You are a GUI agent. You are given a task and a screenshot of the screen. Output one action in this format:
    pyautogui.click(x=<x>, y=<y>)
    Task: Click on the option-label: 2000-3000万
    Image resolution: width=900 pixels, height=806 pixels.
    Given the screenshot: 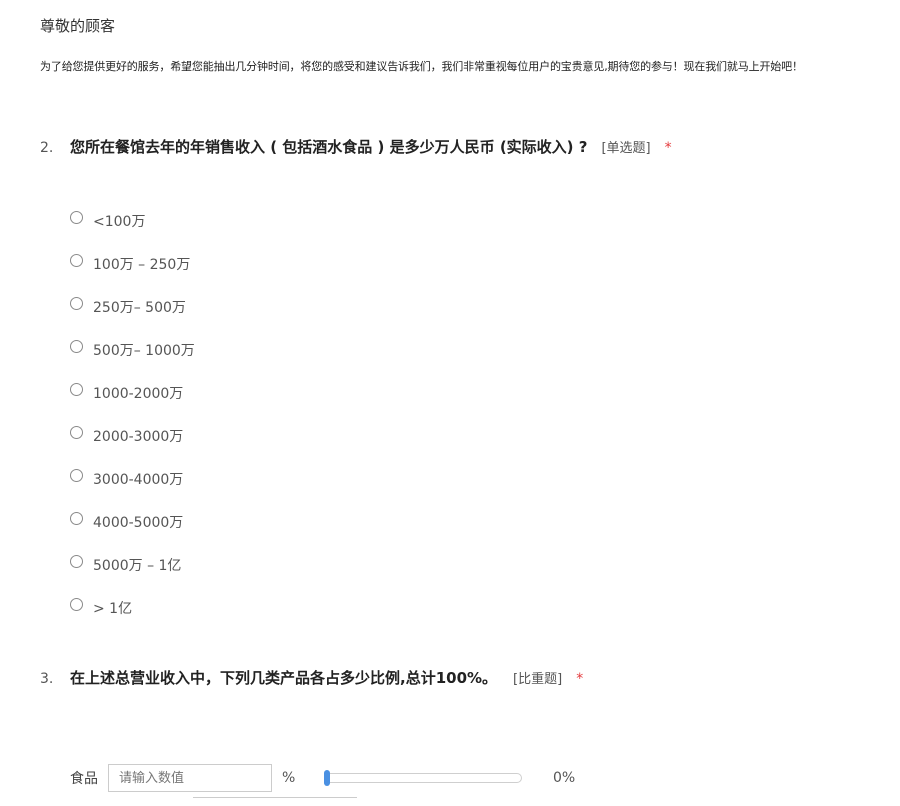 What is the action you would take?
    pyautogui.click(x=138, y=436)
    